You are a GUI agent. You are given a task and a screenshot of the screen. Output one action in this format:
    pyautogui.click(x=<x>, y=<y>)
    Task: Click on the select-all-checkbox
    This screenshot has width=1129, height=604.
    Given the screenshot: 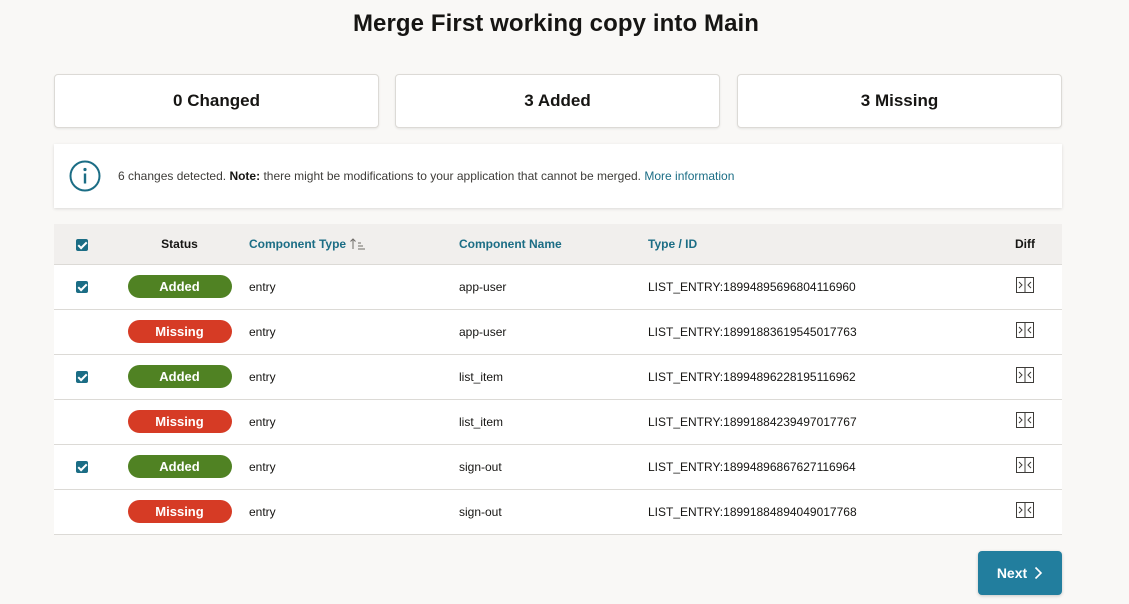 What is the action you would take?
    pyautogui.click(x=82, y=244)
    